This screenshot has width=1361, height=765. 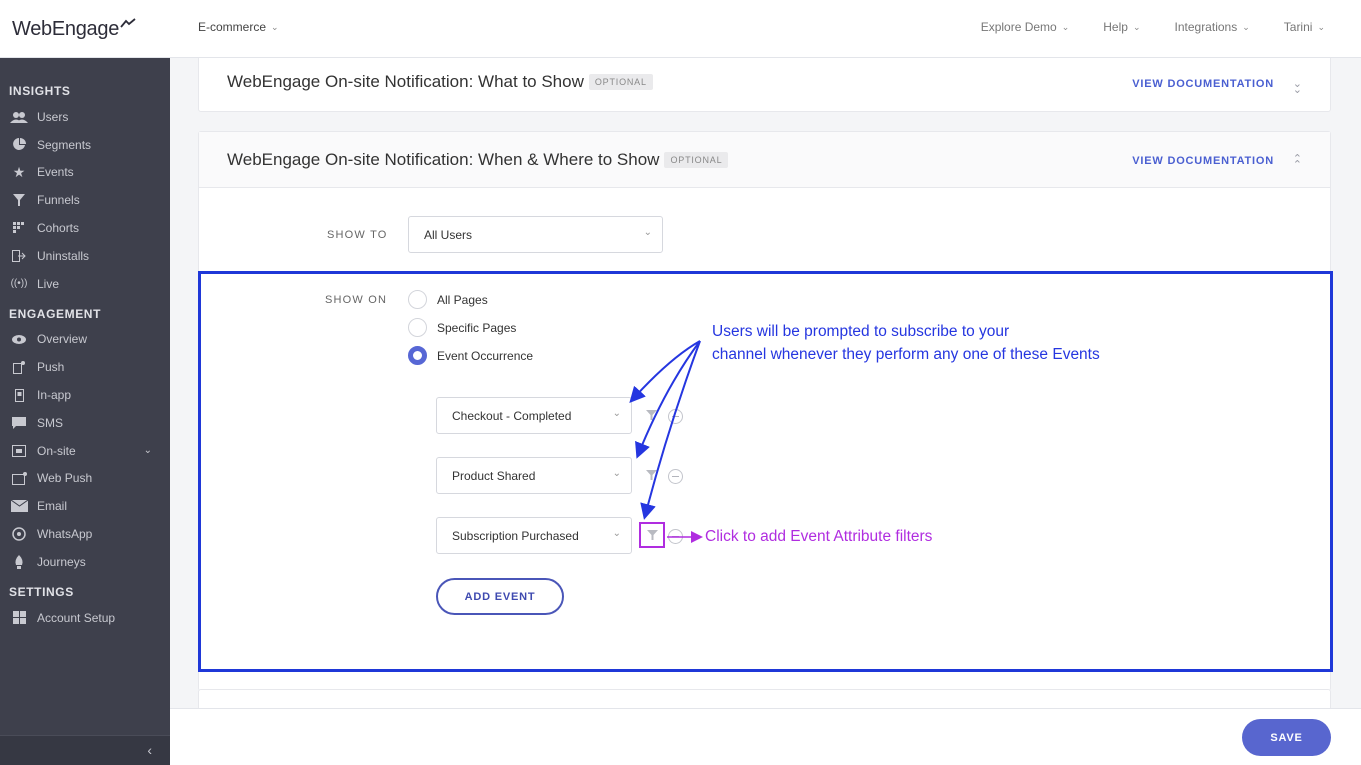 What do you see at coordinates (19, 506) in the screenshot?
I see `email-icon` at bounding box center [19, 506].